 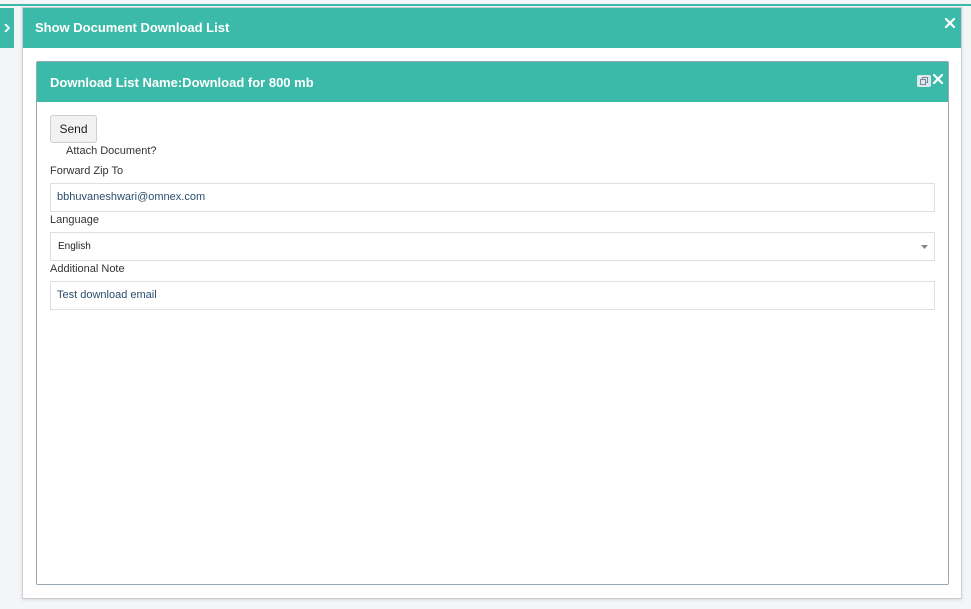 What do you see at coordinates (924, 247) in the screenshot?
I see `chevron-down-icon` at bounding box center [924, 247].